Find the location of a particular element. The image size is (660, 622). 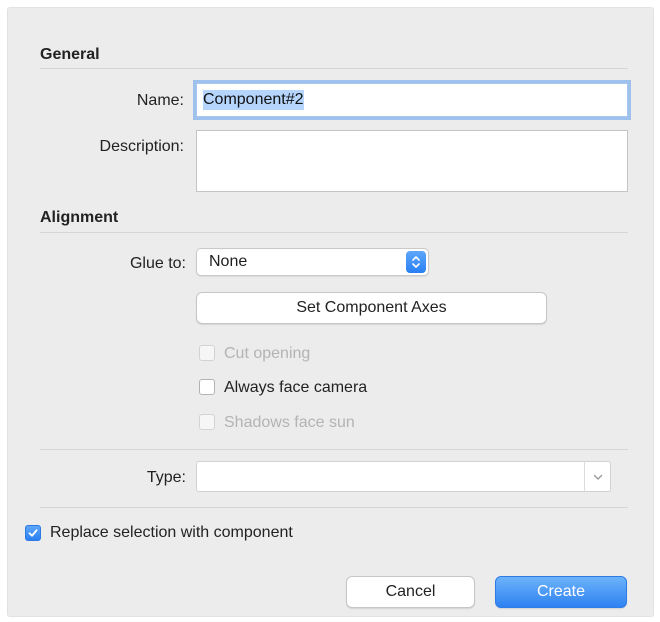

always-face-camera-checkbox is located at coordinates (207, 387).